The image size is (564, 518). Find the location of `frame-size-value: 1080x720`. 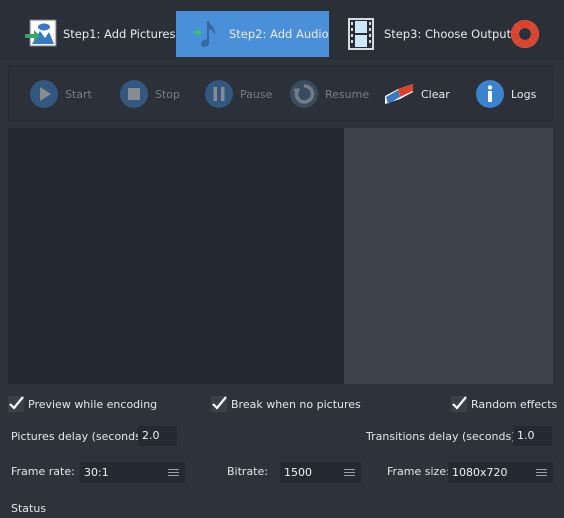

frame-size-value: 1080x720 is located at coordinates (480, 472).